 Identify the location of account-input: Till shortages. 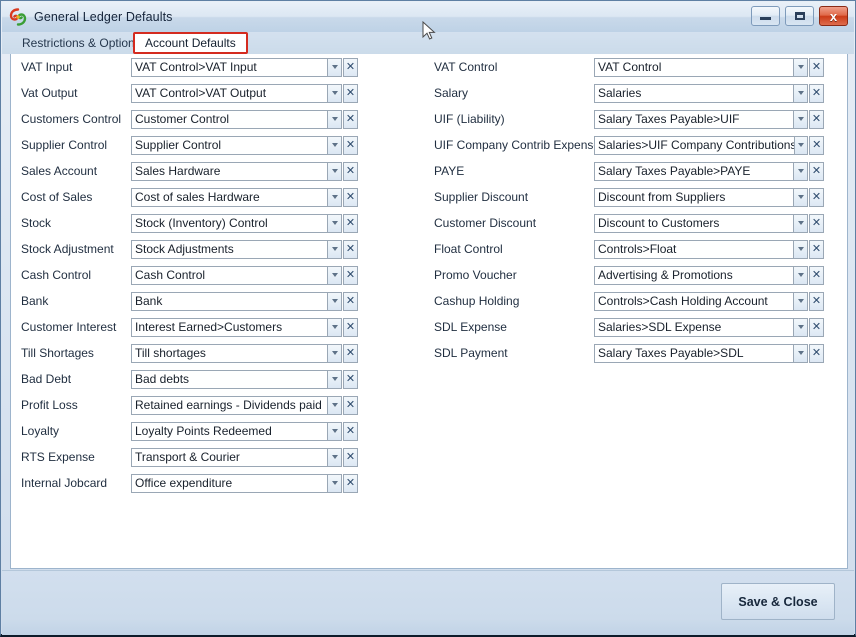
(229, 353).